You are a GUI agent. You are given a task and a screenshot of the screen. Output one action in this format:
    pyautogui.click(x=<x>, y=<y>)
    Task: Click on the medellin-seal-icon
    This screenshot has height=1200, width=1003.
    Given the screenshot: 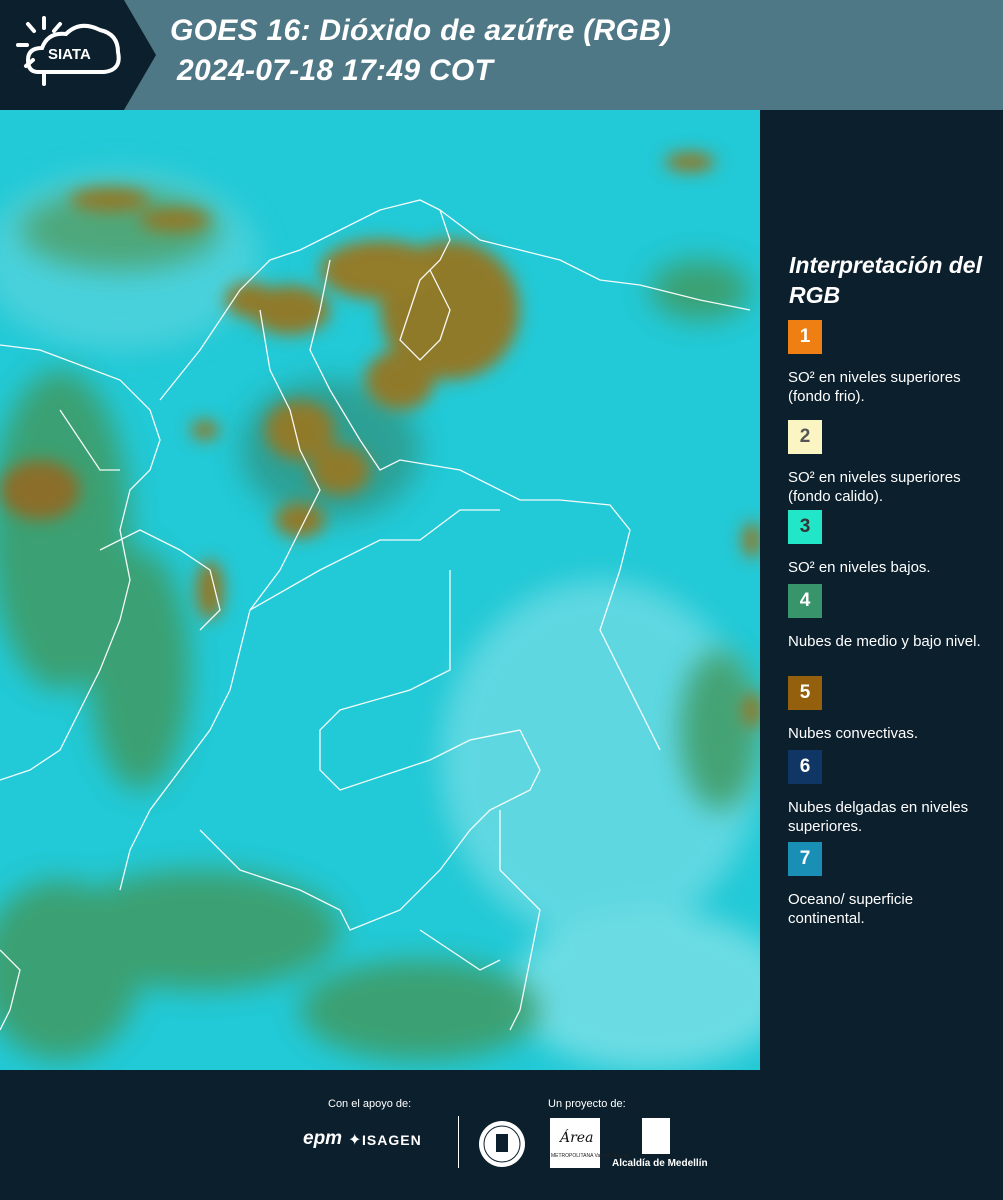 What is the action you would take?
    pyautogui.click(x=502, y=1144)
    